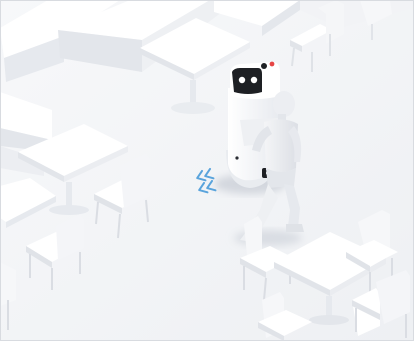 This screenshot has height=341, width=414. What do you see at coordinates (242, 80) in the screenshot?
I see `robot-eye-left` at bounding box center [242, 80].